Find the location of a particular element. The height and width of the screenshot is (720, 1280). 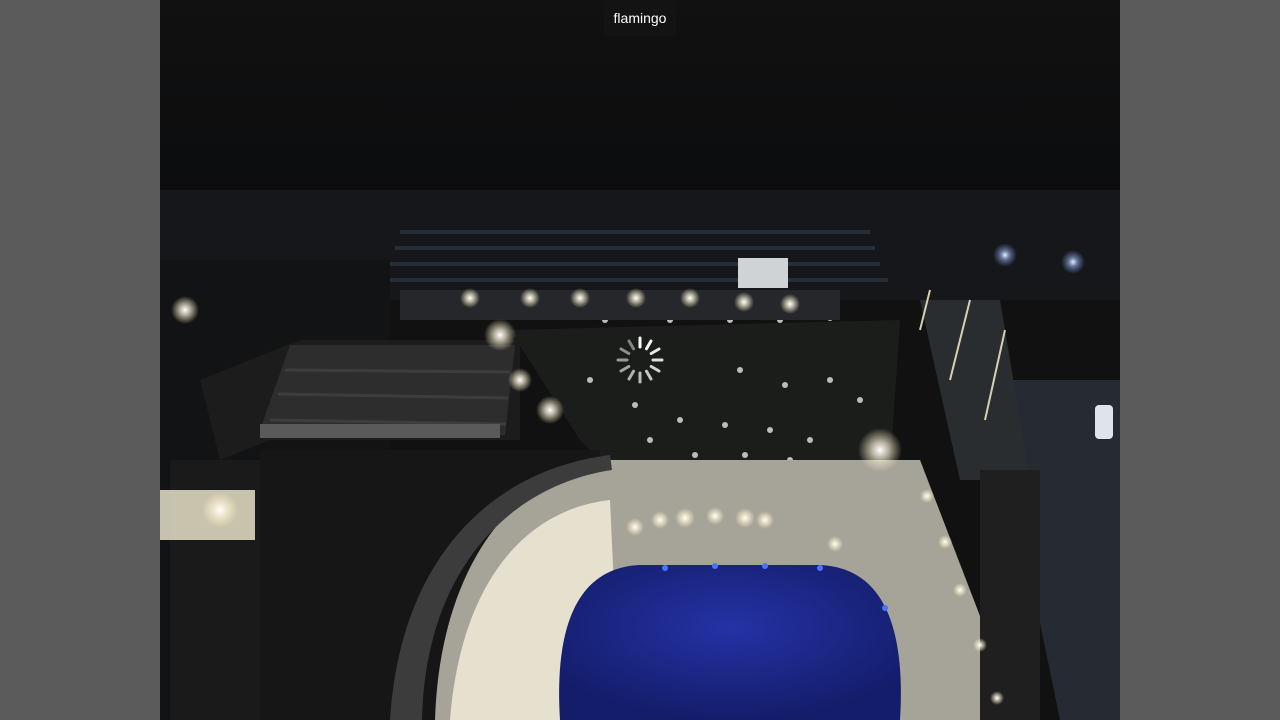

parked-car is located at coordinates (1104, 422).